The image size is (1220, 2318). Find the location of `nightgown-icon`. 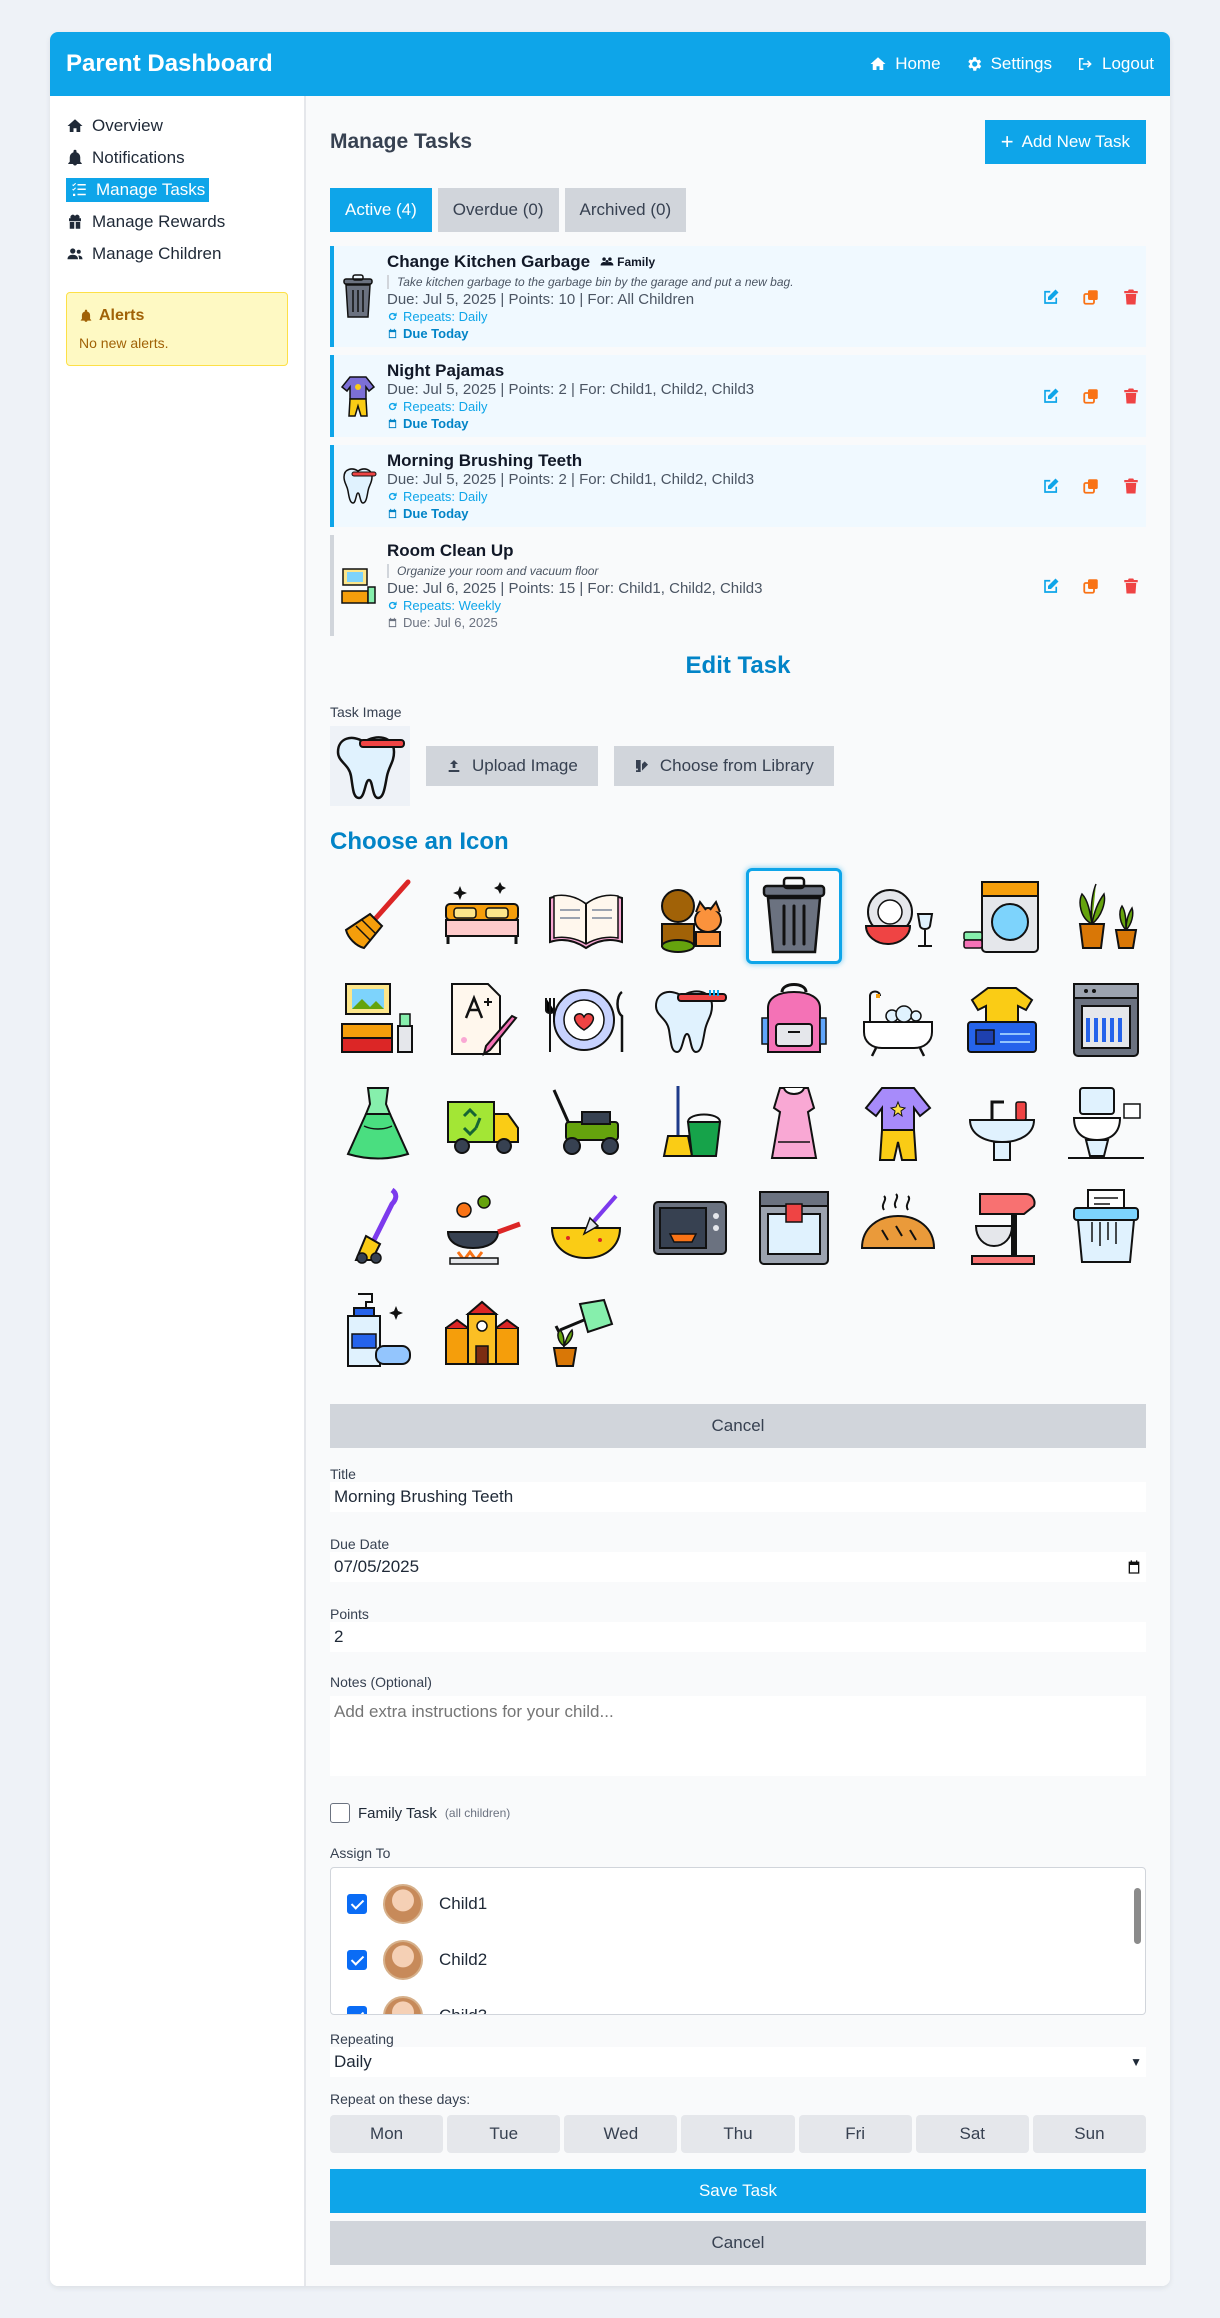

nightgown-icon is located at coordinates (794, 1123).